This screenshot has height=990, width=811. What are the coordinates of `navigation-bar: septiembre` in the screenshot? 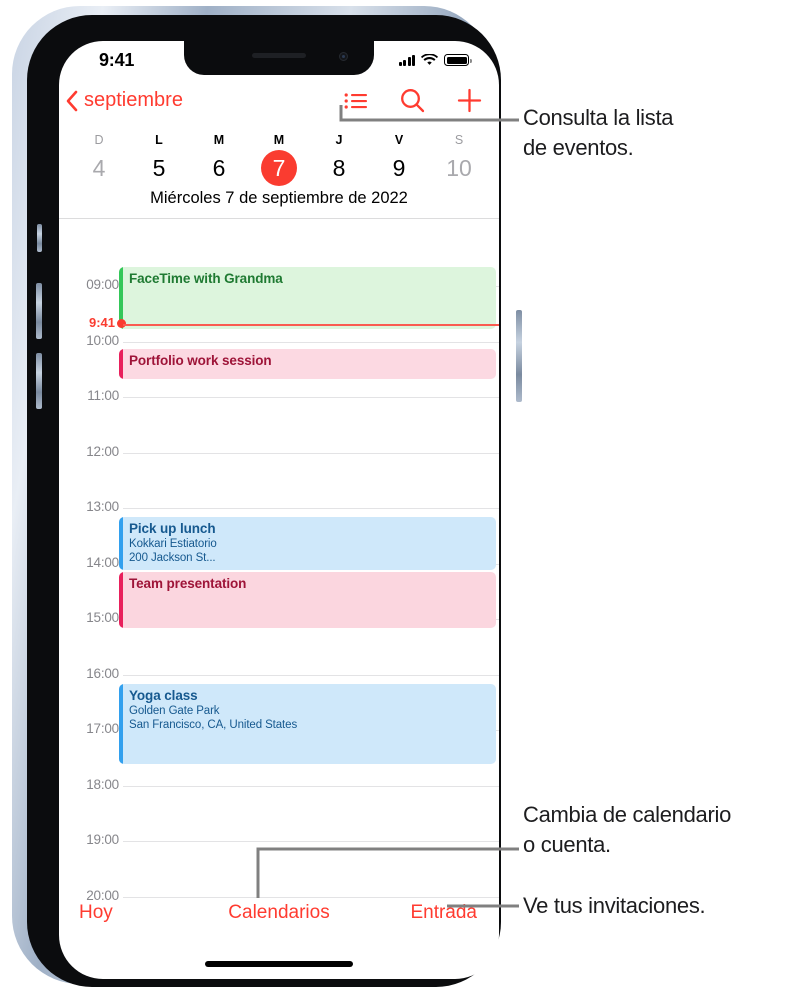 It's located at (279, 107).